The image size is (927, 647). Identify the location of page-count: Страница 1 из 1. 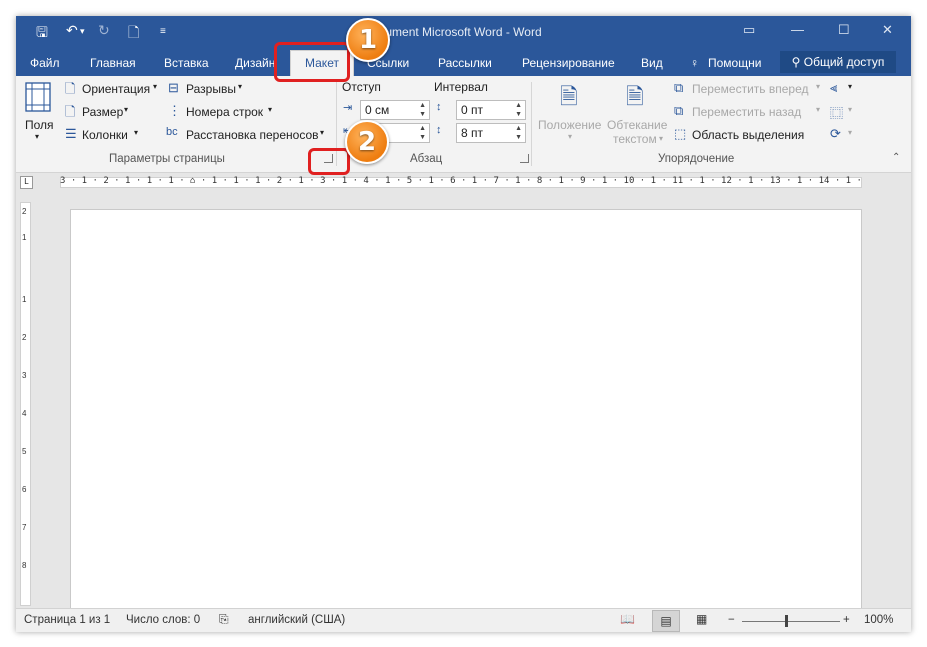
(67, 620).